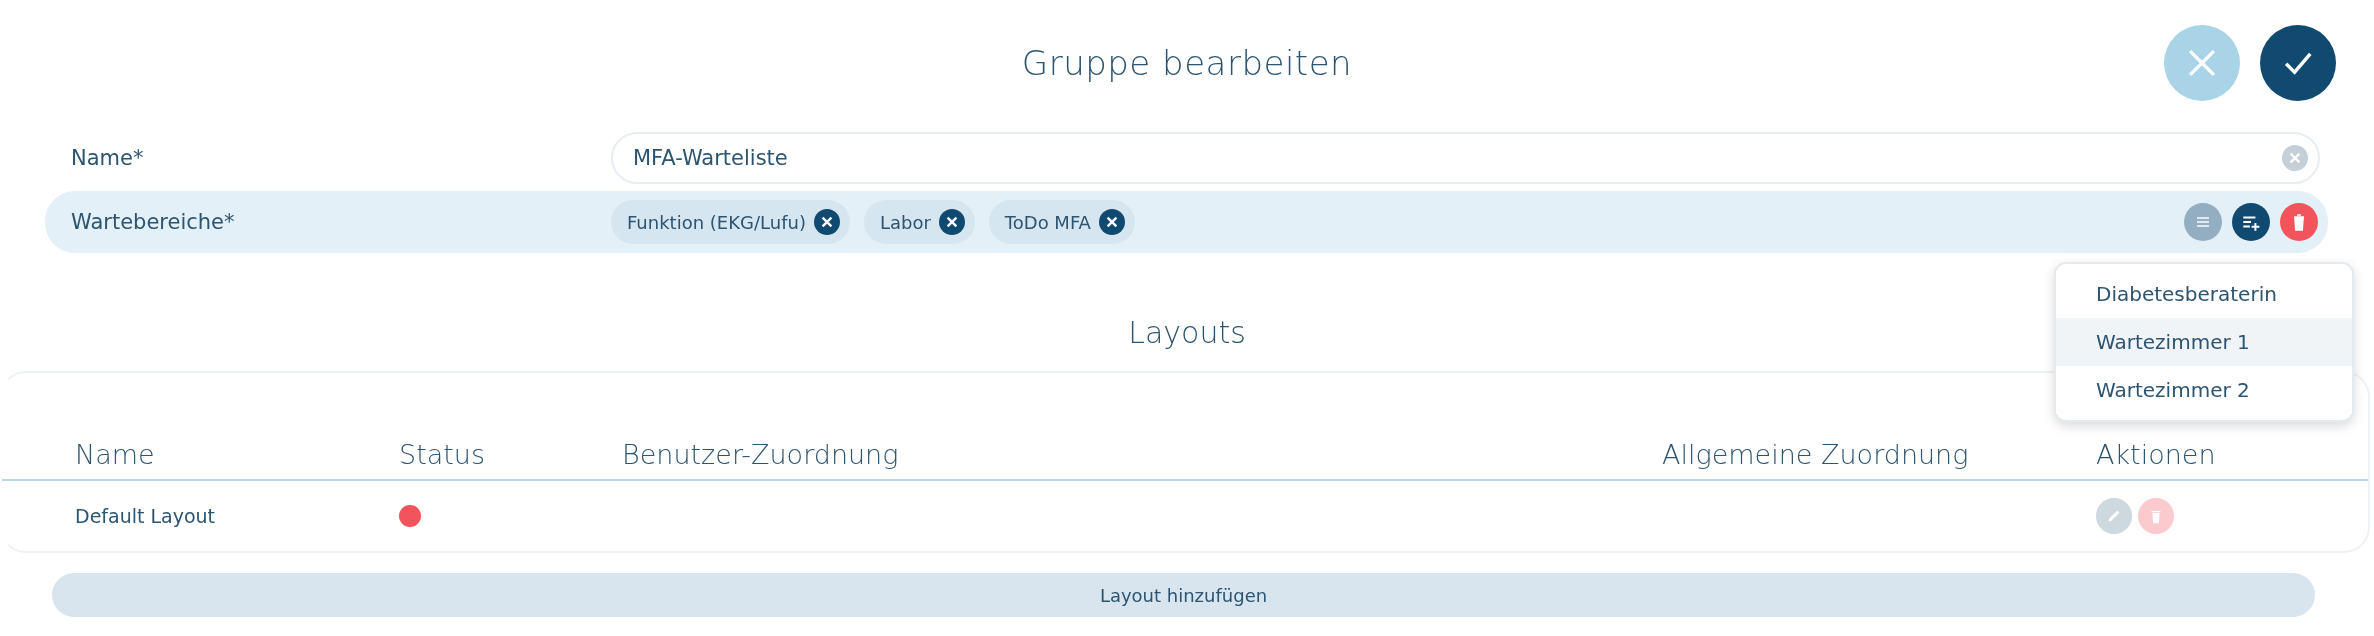 This screenshot has height=636, width=2374. Describe the element at coordinates (1465, 158) in the screenshot. I see `name-field: MFA-Warteliste` at that location.